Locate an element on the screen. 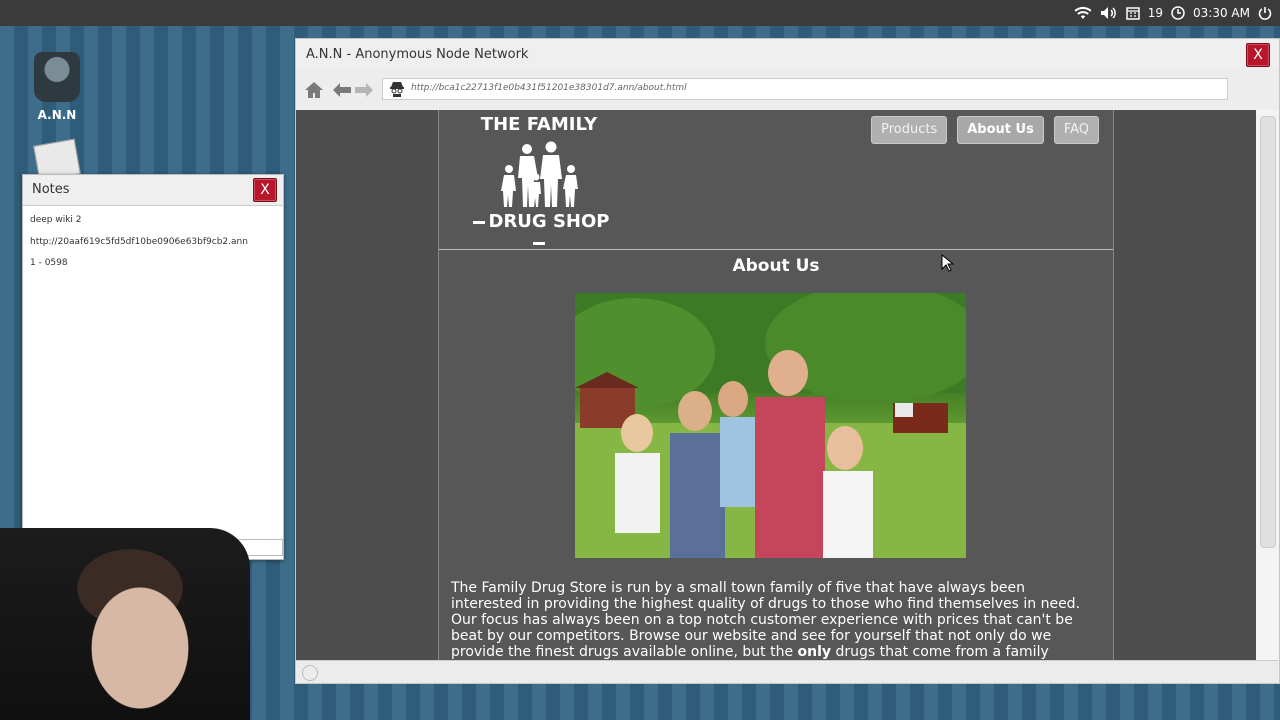 This screenshot has height=720, width=1280. browser-statusbar is located at coordinates (787, 671).